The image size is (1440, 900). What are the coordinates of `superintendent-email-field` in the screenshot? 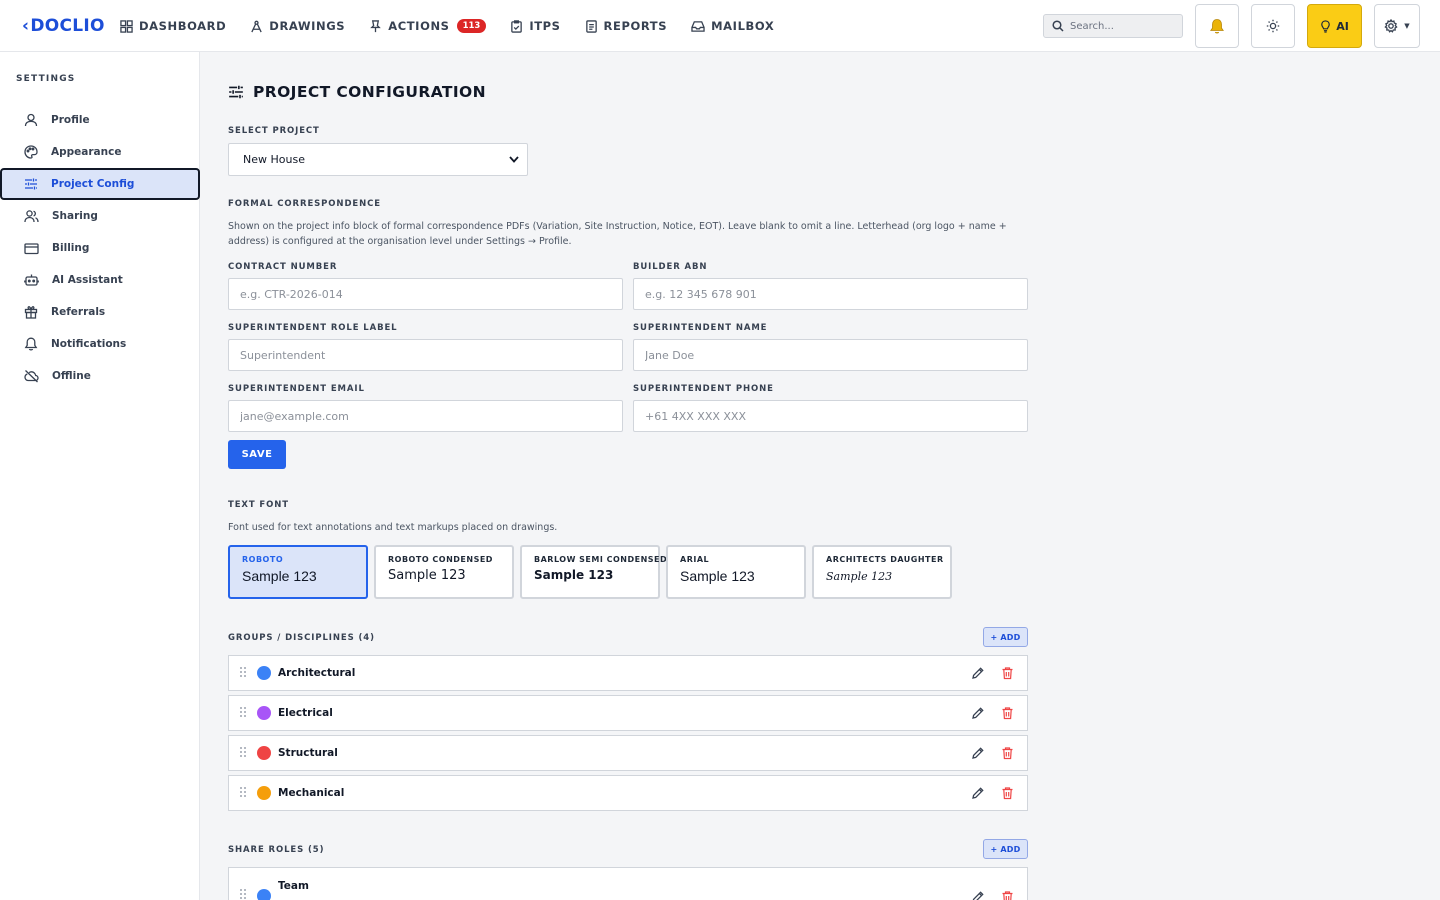 It's located at (425, 416).